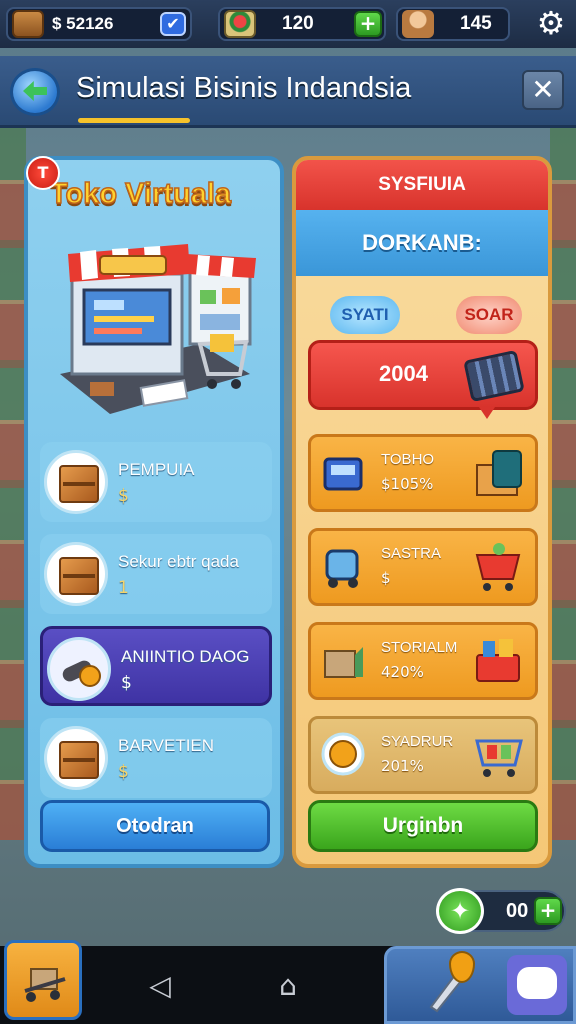 The width and height of the screenshot is (576, 1024). What do you see at coordinates (343, 474) in the screenshot?
I see `register-icon` at bounding box center [343, 474].